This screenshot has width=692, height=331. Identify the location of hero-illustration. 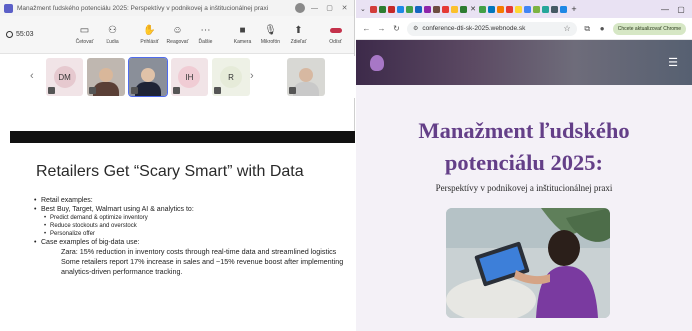
(528, 263).